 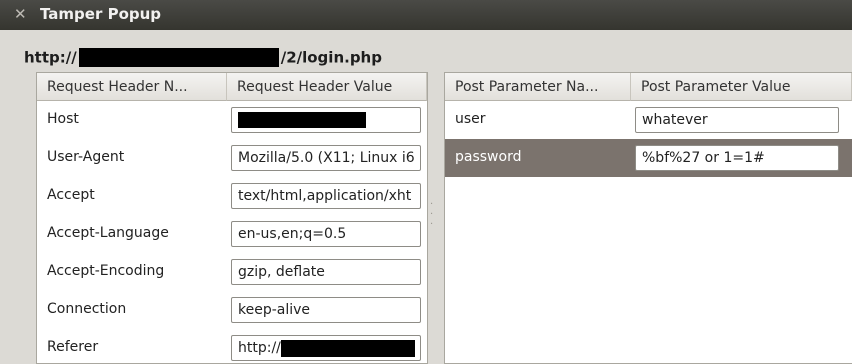 What do you see at coordinates (331, 57) in the screenshot?
I see `url-suffix: /2/login.php` at bounding box center [331, 57].